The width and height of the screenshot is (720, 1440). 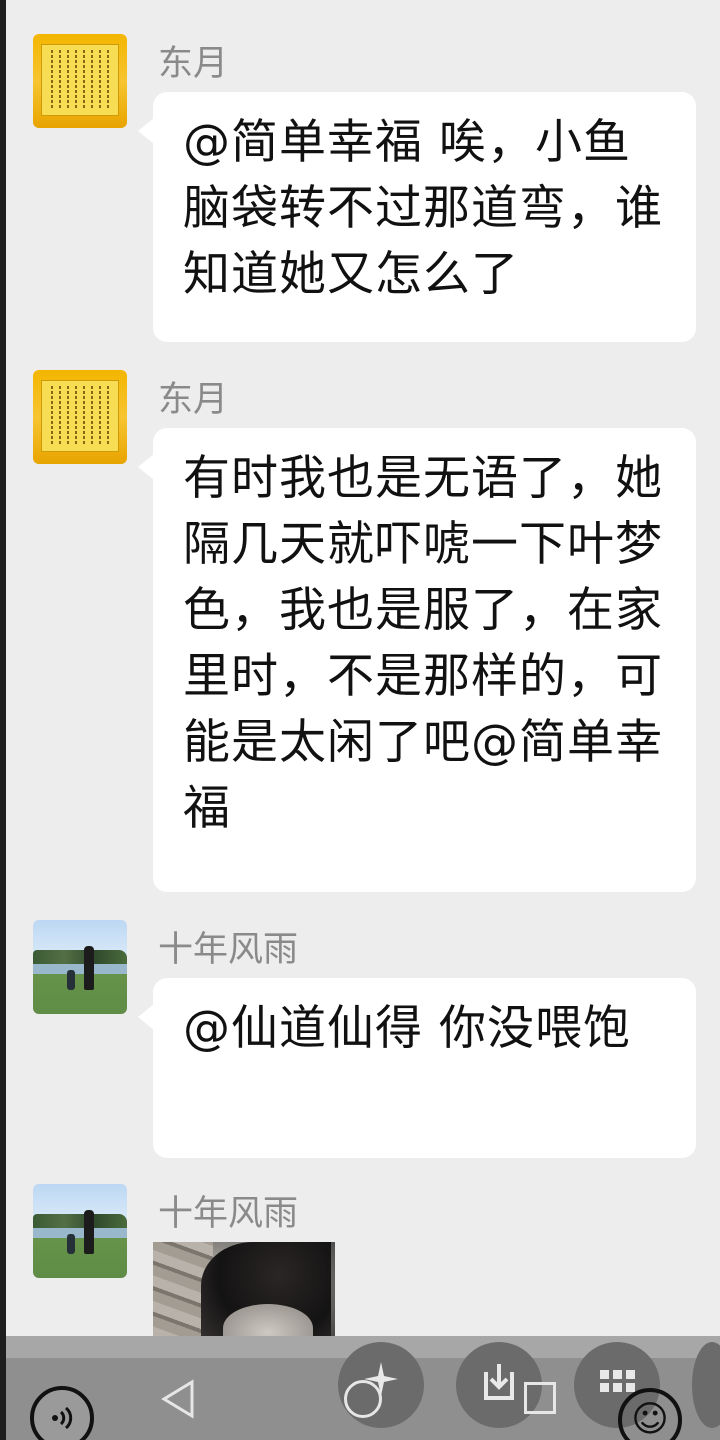 What do you see at coordinates (650, 1414) in the screenshot?
I see `emoji-icon: ☺` at bounding box center [650, 1414].